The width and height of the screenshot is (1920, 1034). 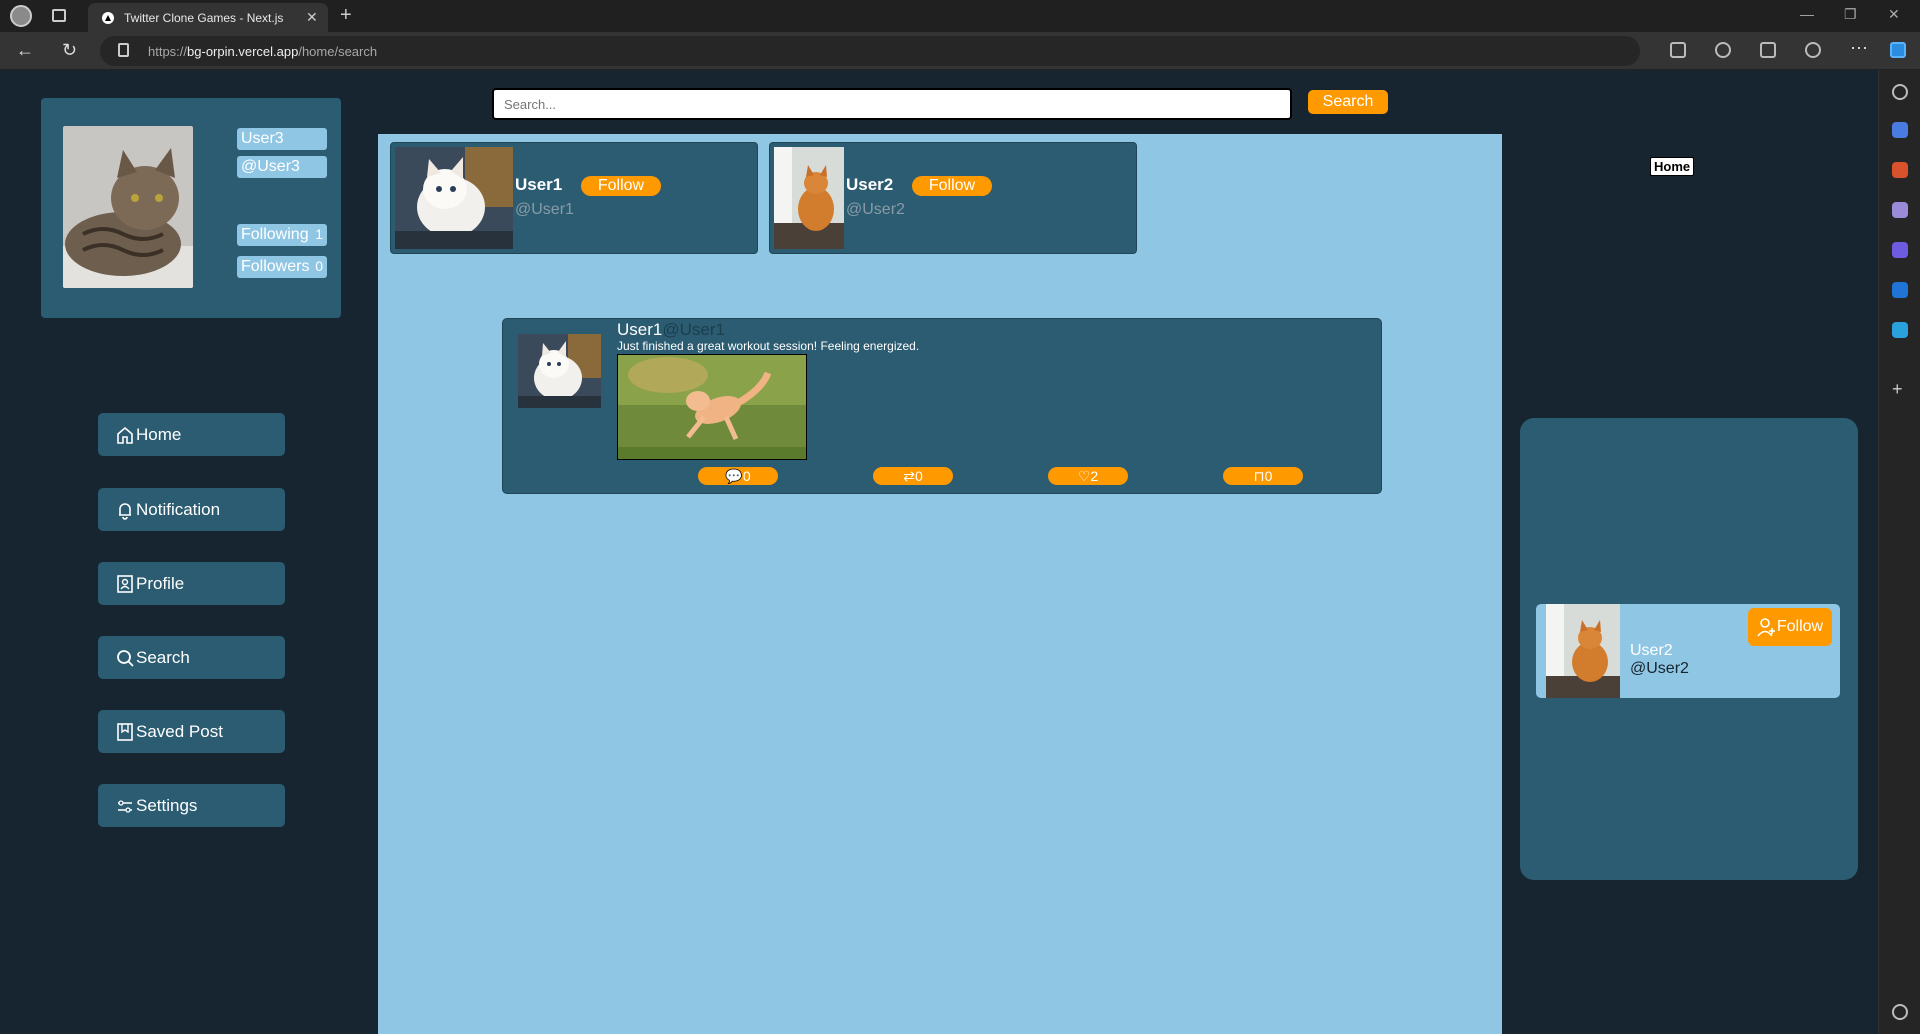 I want to click on nav-saved-label: Saved Post, so click(x=179, y=731).